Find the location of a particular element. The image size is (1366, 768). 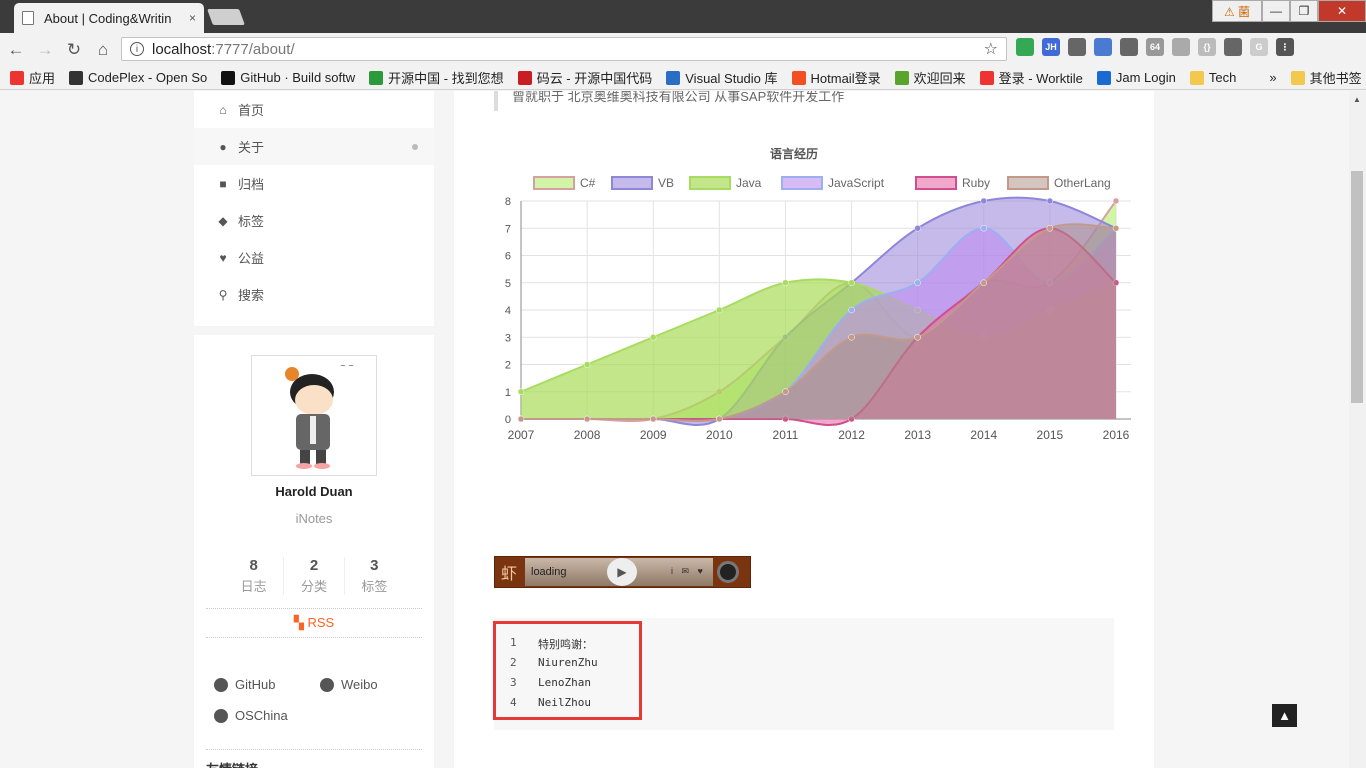

oschina-link: OSChina is located at coordinates (251, 715).